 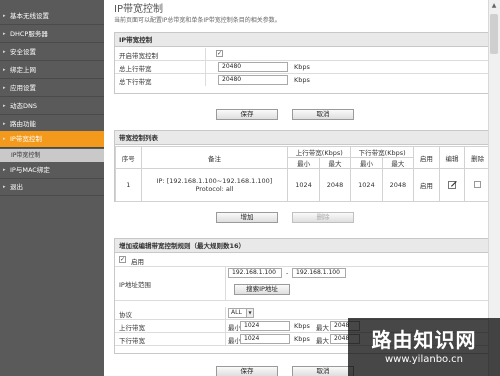 What do you see at coordinates (52, 34) in the screenshot?
I see `sidebar-item-dhcp: ▸ DHCP服务器` at bounding box center [52, 34].